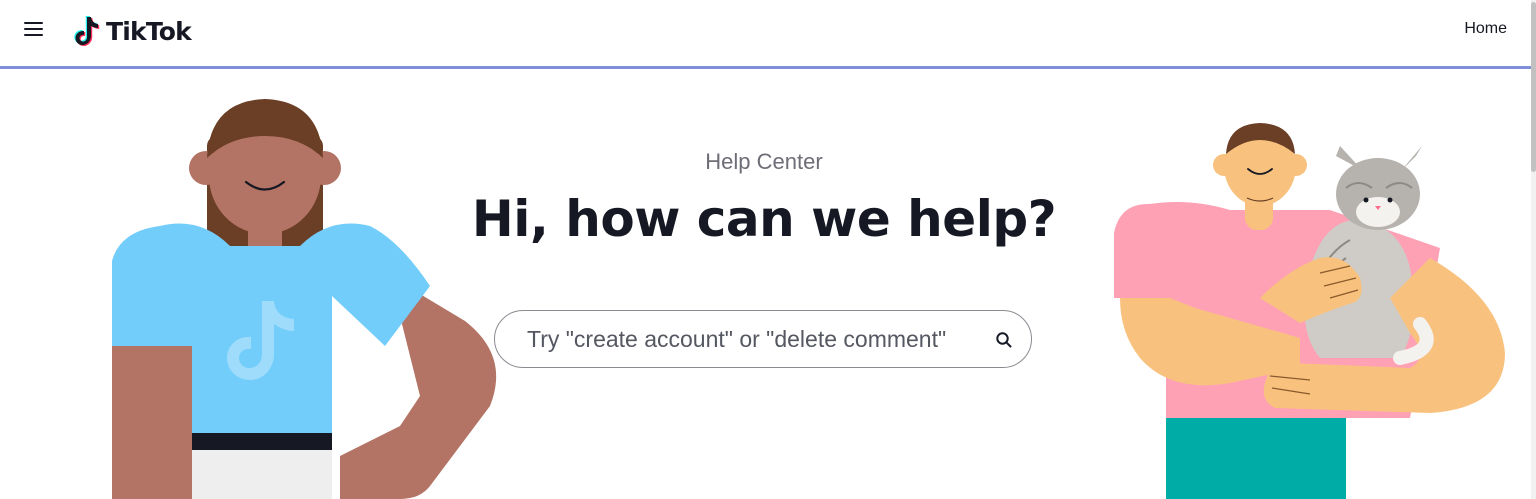 This screenshot has width=1536, height=499. I want to click on search-icon, so click(1004, 340).